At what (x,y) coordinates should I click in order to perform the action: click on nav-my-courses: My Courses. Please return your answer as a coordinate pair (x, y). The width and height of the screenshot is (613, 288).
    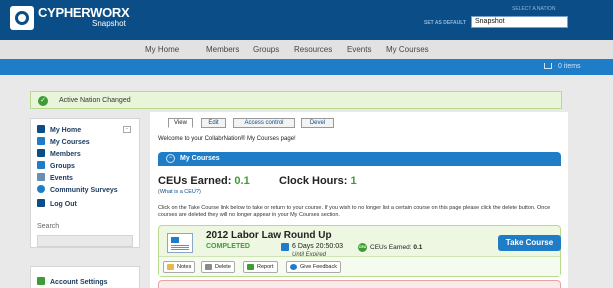
    Looking at the image, I should click on (407, 49).